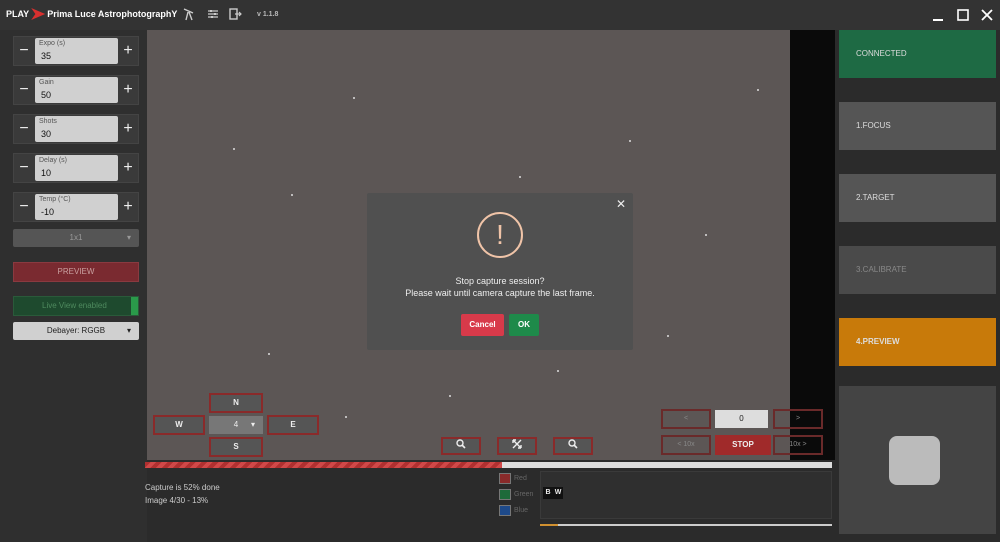 Image resolution: width=1000 pixels, height=542 pixels. I want to click on telescope-icon, so click(189, 14).